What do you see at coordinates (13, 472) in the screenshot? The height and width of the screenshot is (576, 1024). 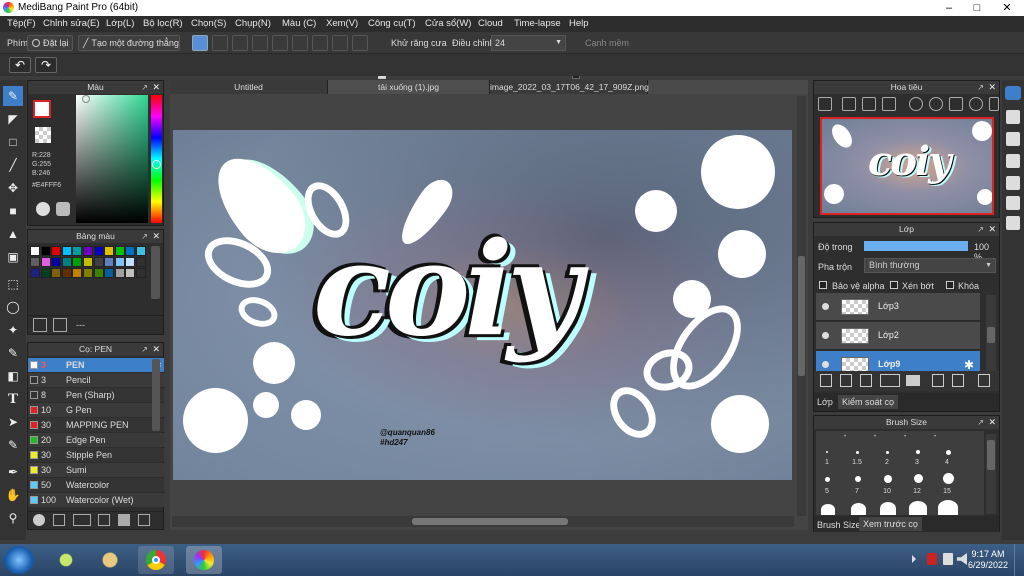 I see `eyedropper-icon: ✒` at bounding box center [13, 472].